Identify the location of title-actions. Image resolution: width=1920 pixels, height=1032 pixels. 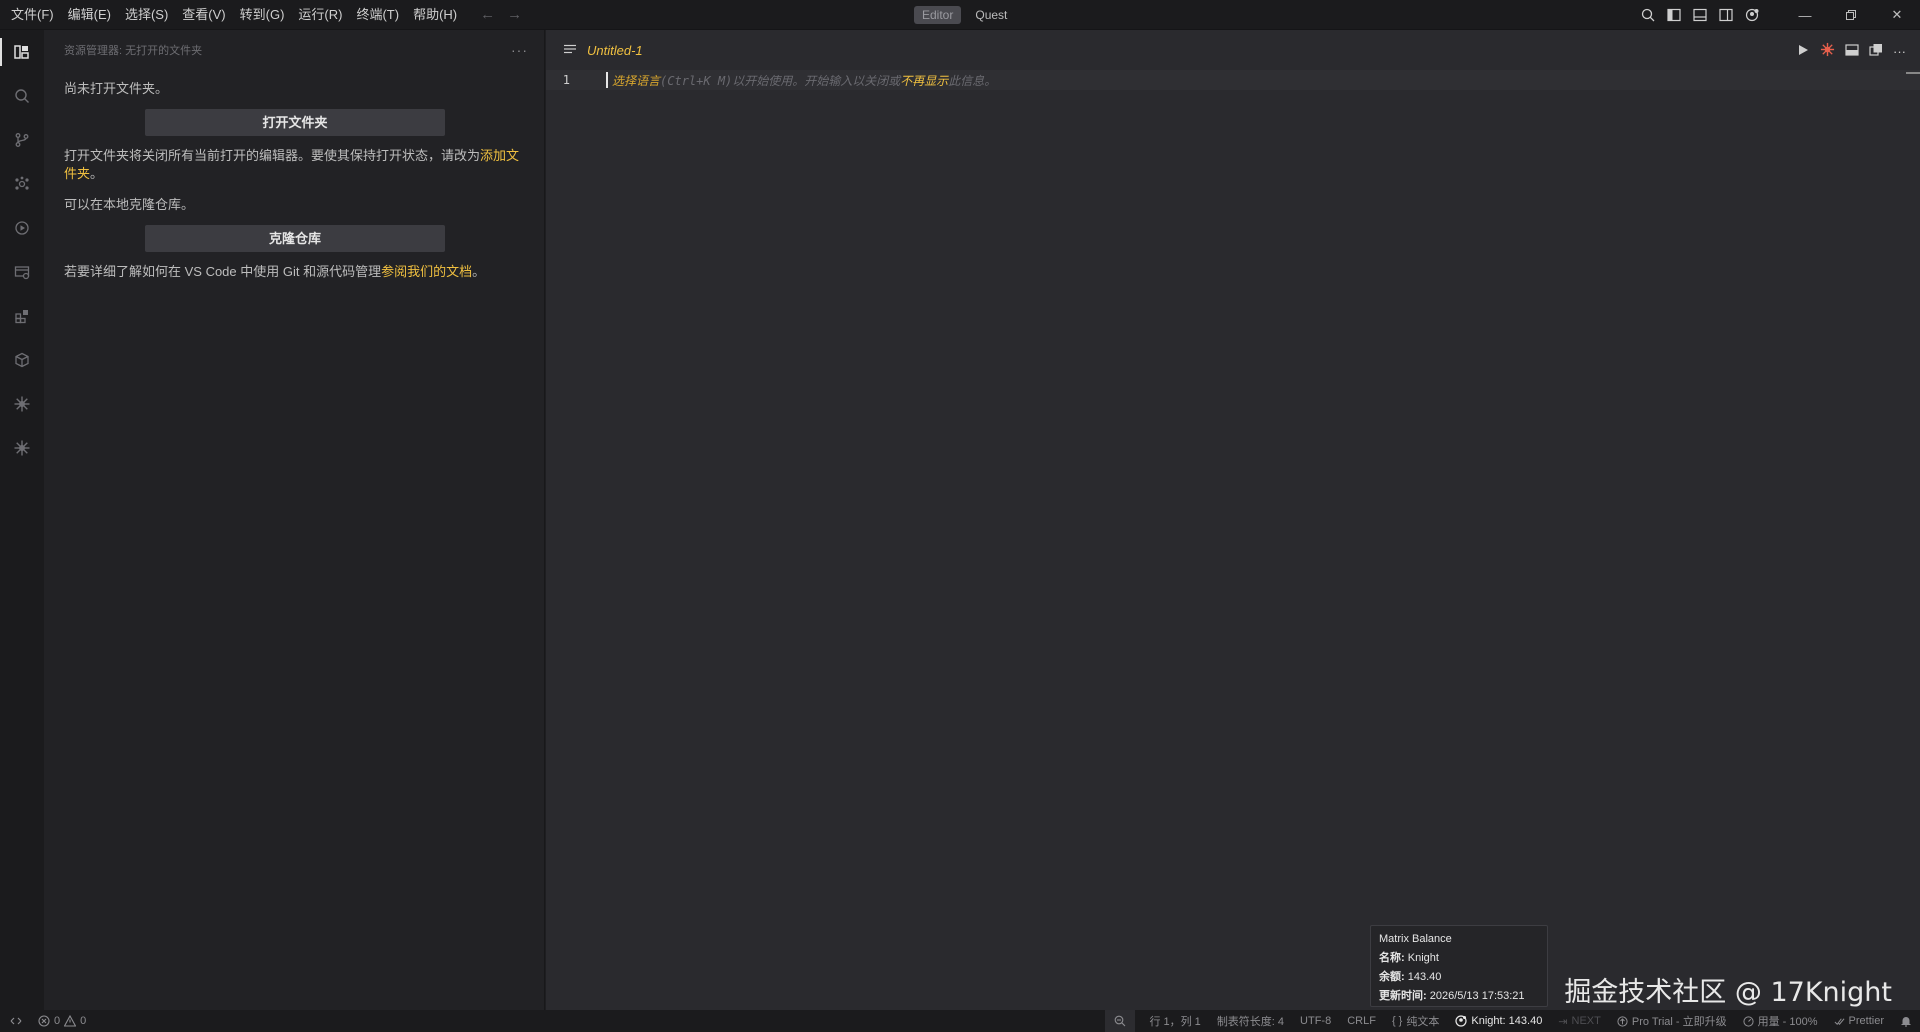
(1700, 15).